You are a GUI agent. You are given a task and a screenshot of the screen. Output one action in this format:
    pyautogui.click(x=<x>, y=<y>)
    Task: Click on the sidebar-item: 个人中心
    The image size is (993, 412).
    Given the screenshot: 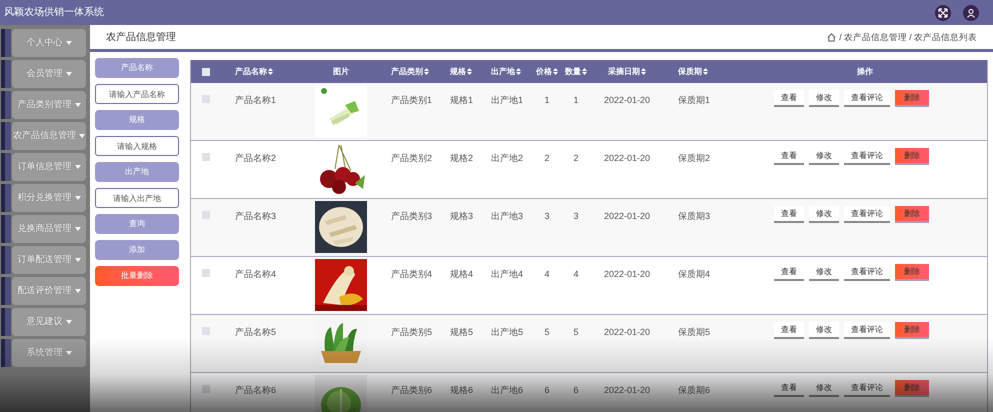 What is the action you would take?
    pyautogui.click(x=49, y=43)
    